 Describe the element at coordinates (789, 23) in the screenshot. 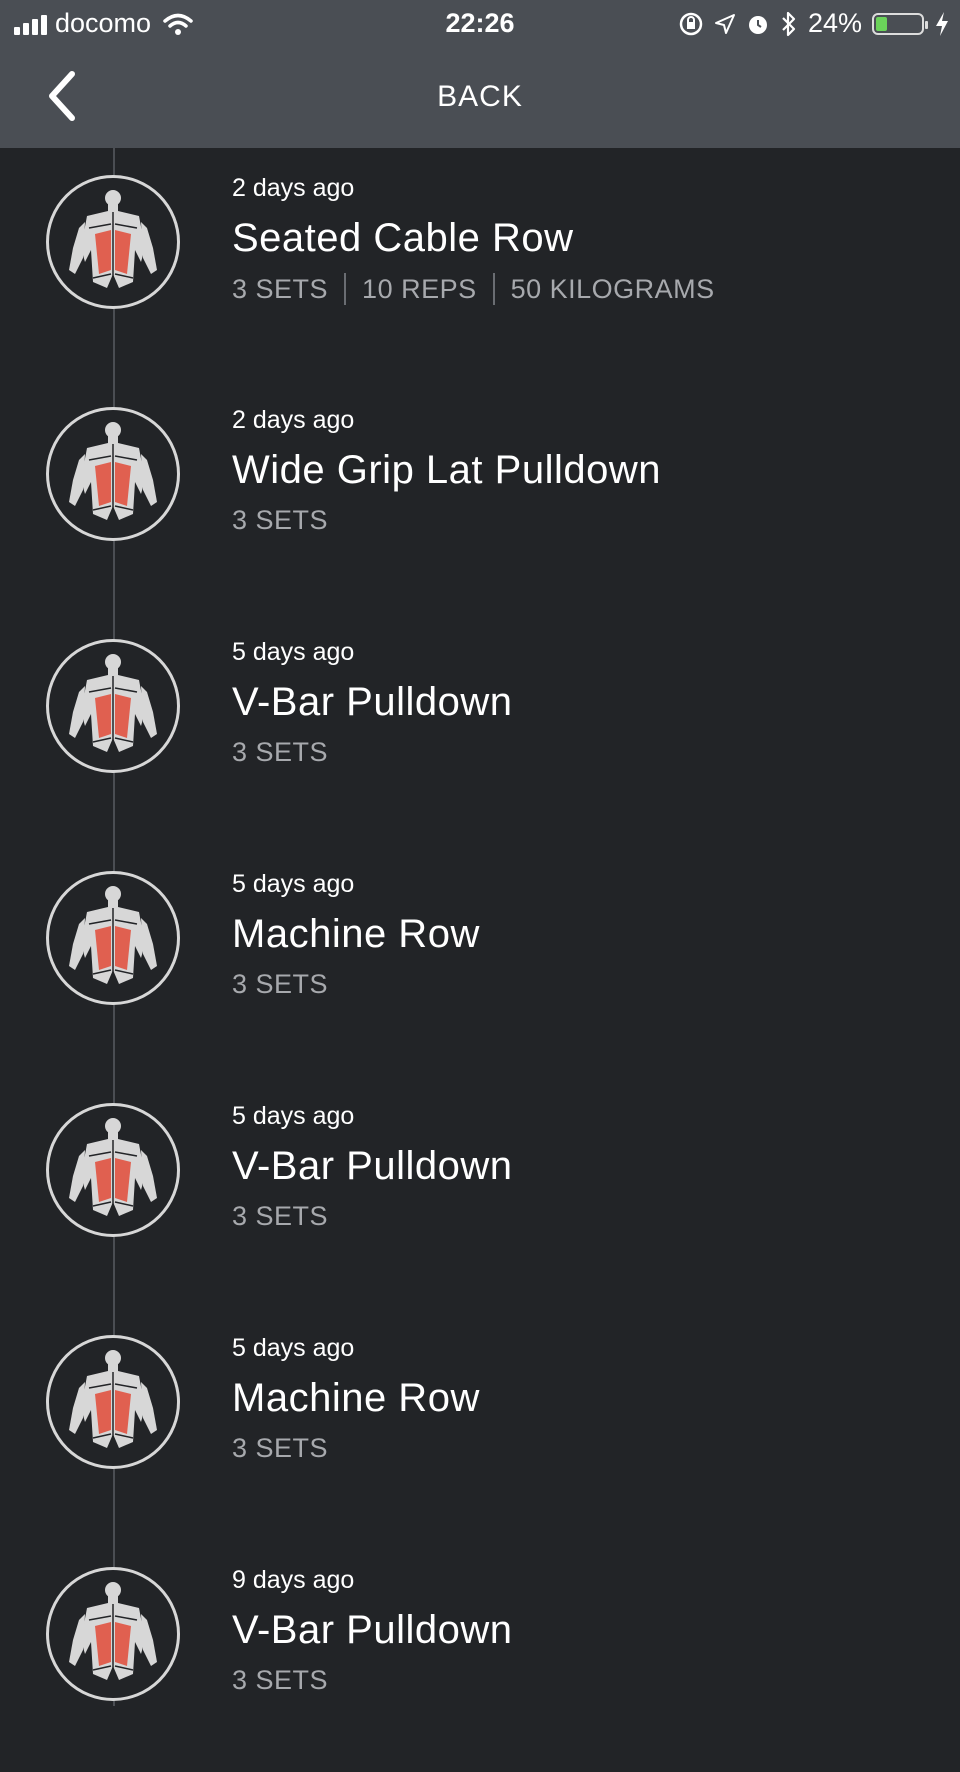

I see `bluetooth-icon` at that location.